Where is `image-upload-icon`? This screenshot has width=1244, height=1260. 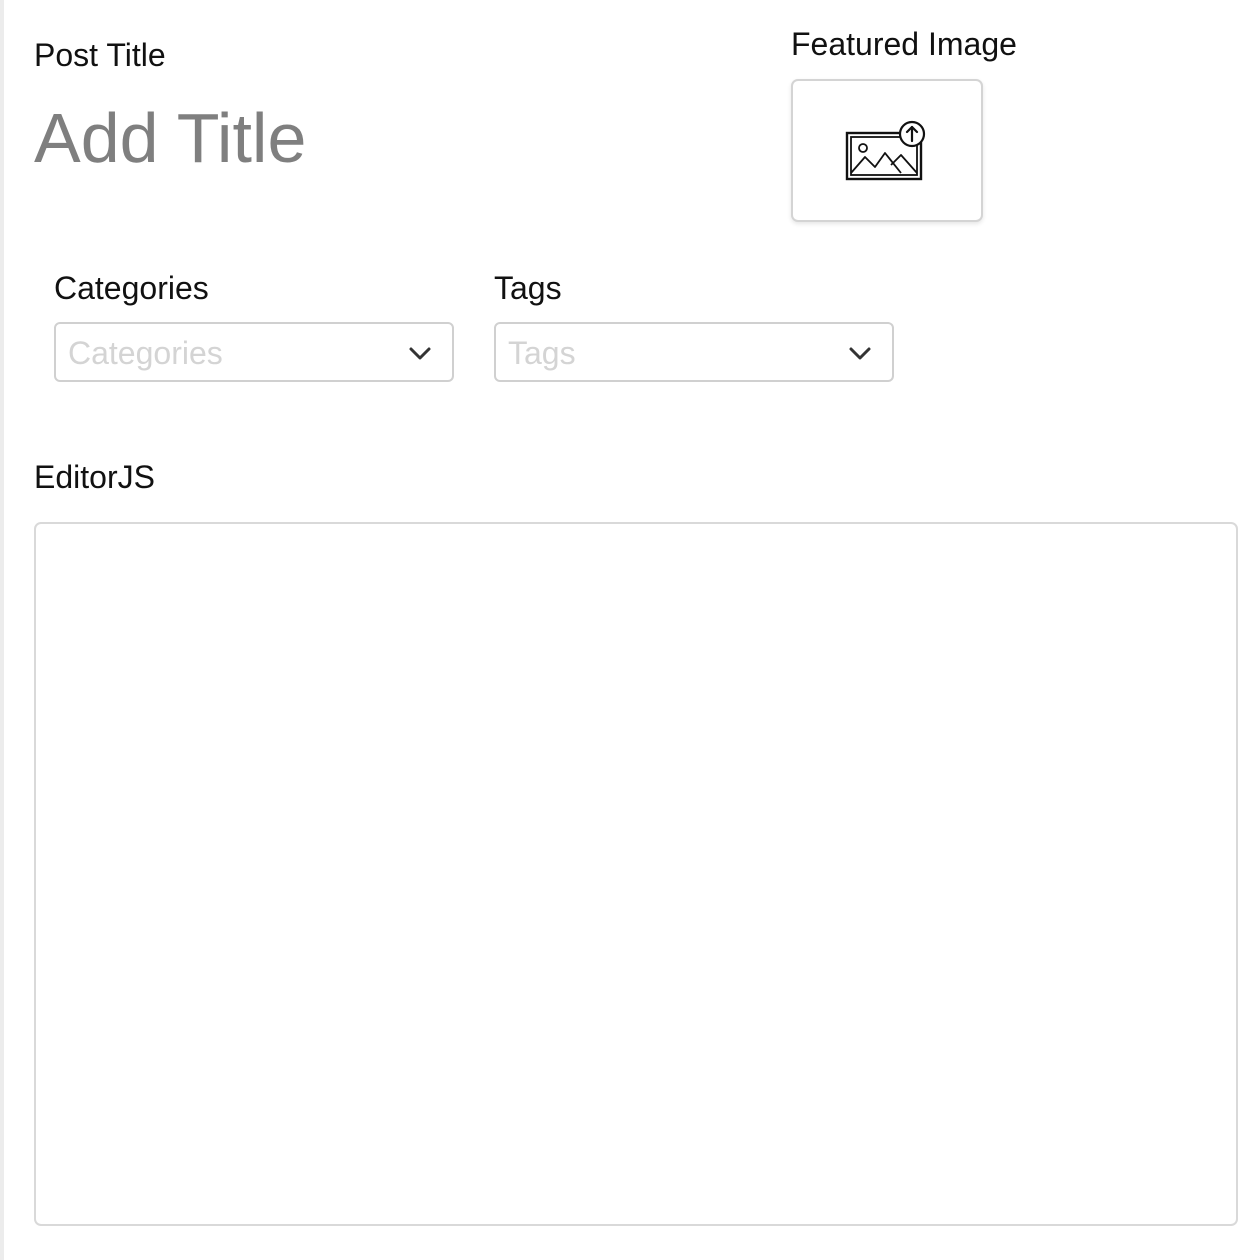 image-upload-icon is located at coordinates (885, 150).